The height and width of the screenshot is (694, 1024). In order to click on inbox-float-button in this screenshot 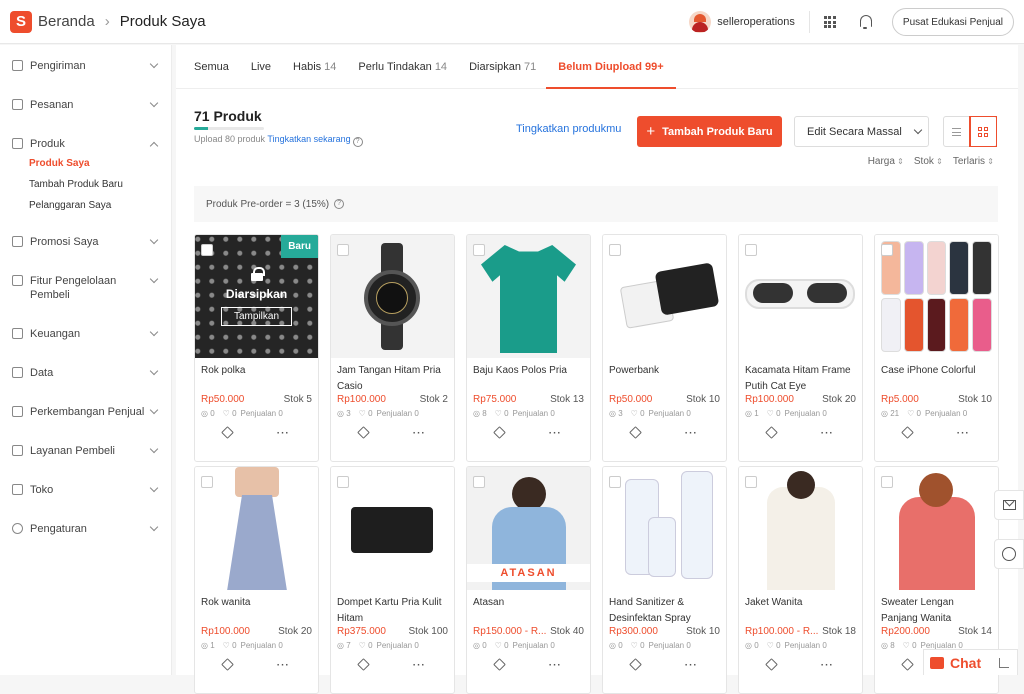, I will do `click(1009, 505)`.